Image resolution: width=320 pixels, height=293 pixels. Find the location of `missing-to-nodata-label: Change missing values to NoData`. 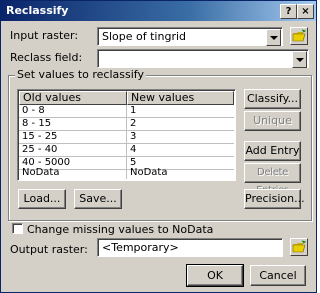

missing-to-nodata-label: Change missing values to NoData is located at coordinates (120, 229).